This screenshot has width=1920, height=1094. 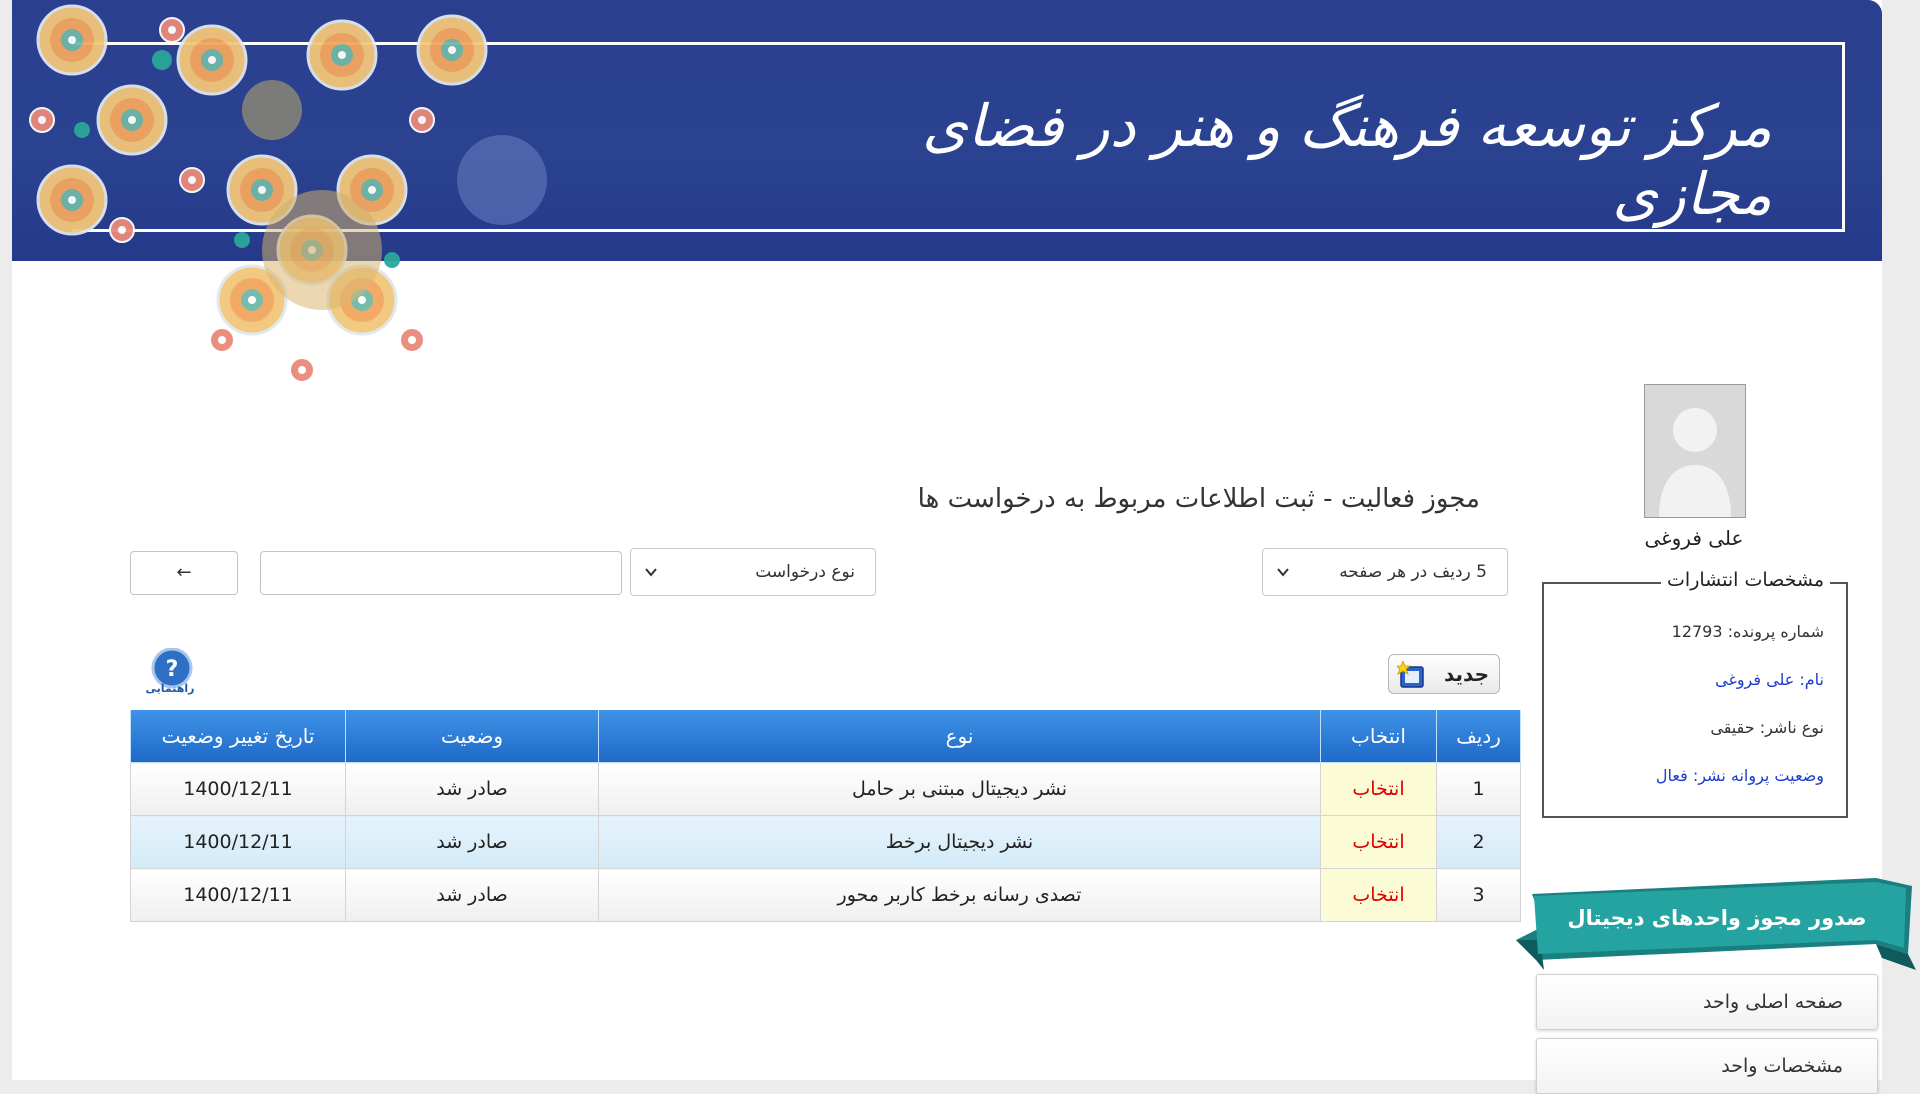 What do you see at coordinates (959, 789) in the screenshot?
I see `row-type: نشر دیجیتال مبتنی بر حامل` at bounding box center [959, 789].